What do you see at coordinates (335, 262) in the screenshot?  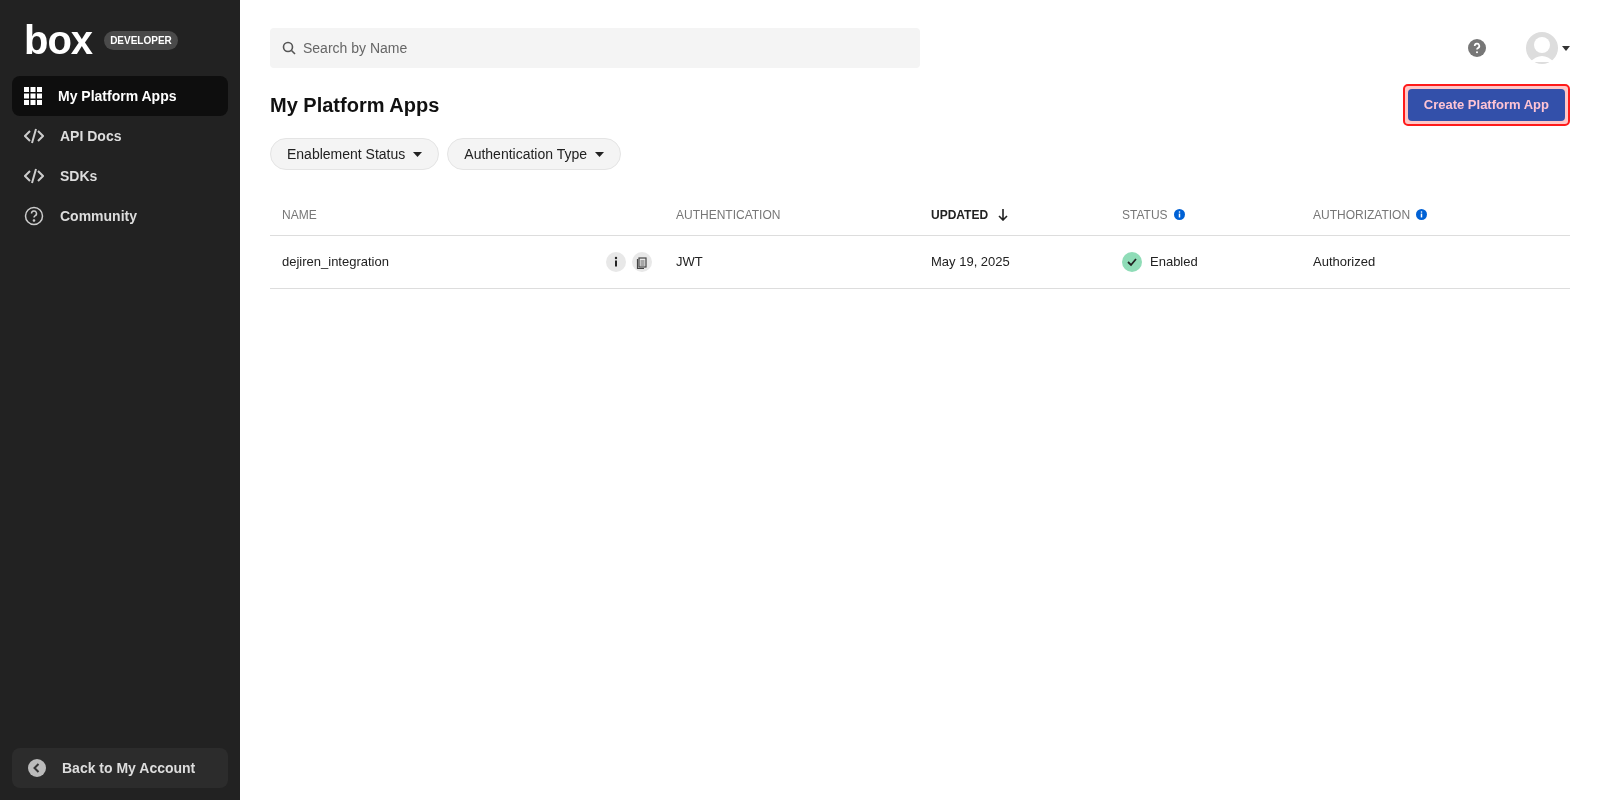 I see `app-name: dejiren_integration` at bounding box center [335, 262].